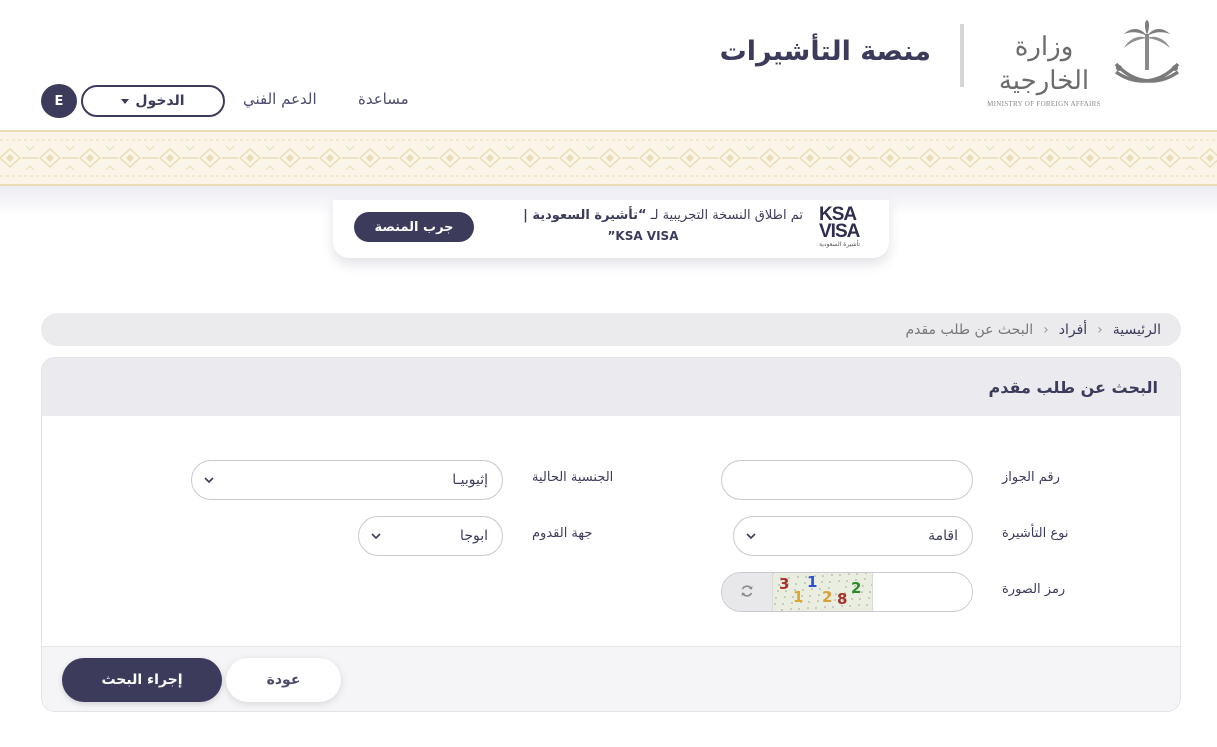 Image resolution: width=1217 pixels, height=747 pixels. What do you see at coordinates (842, 599) in the screenshot?
I see `captcha-digit: 8` at bounding box center [842, 599].